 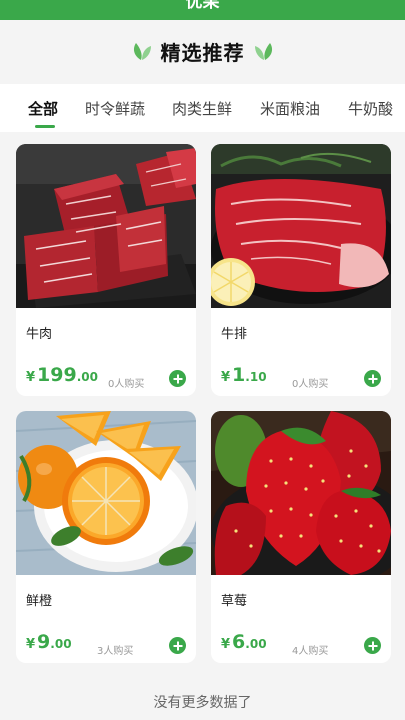 I want to click on product-price: ¥ 9 .00, so click(x=49, y=642).